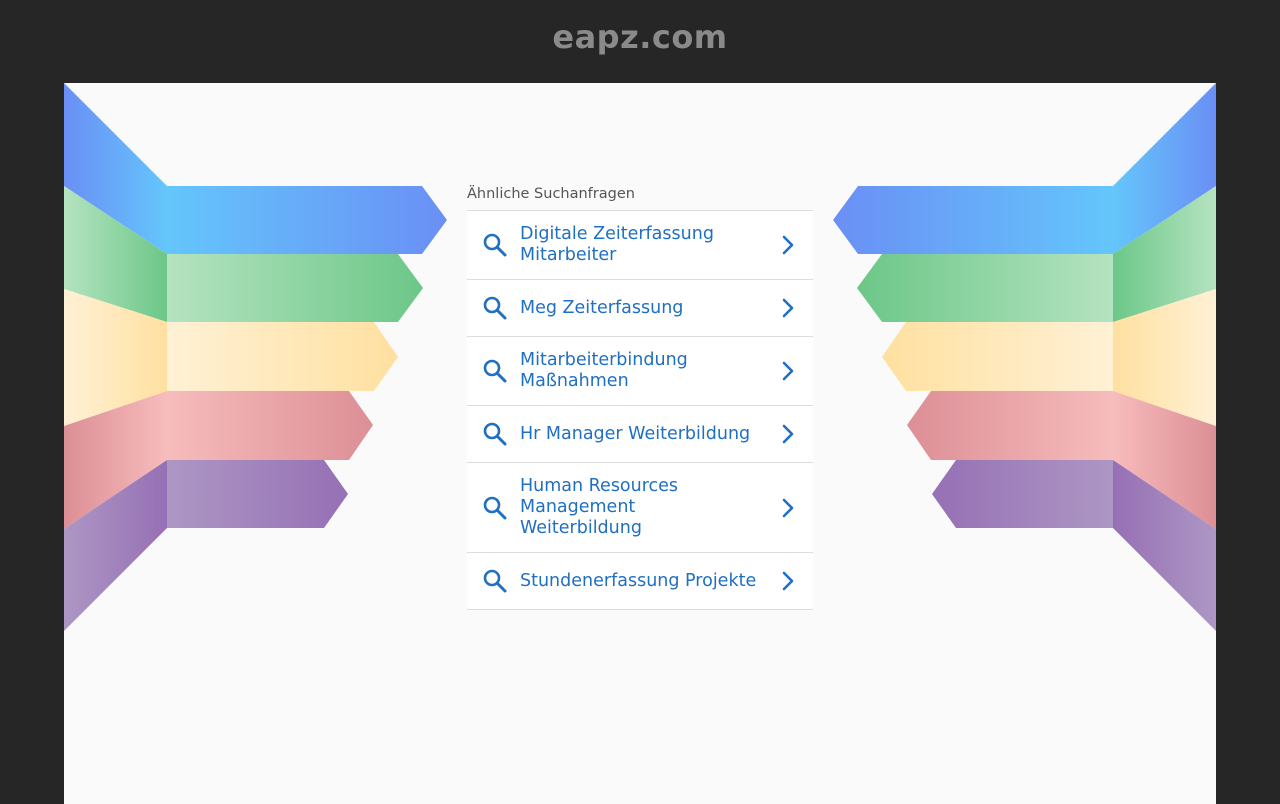 This screenshot has height=804, width=1280. What do you see at coordinates (997, 356) in the screenshot?
I see `right-ribbon-yellow` at bounding box center [997, 356].